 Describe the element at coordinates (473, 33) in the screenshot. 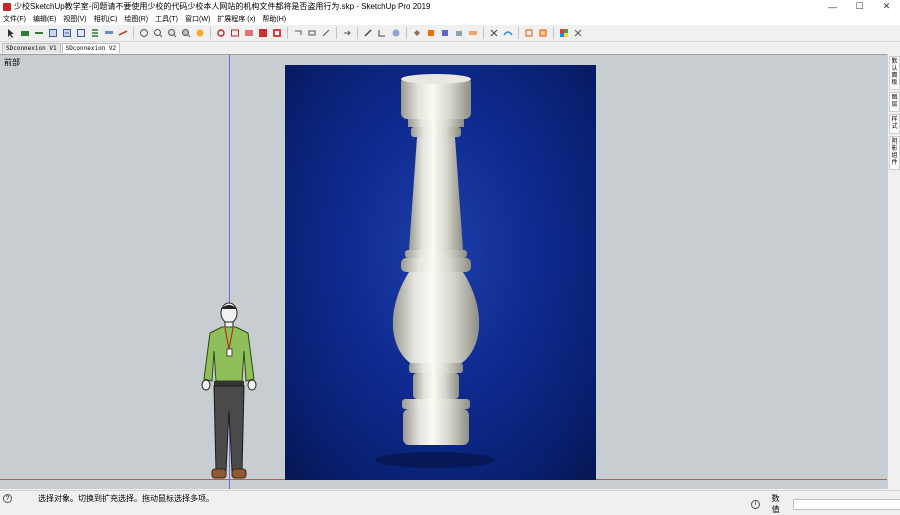

I see `fog-icon` at that location.